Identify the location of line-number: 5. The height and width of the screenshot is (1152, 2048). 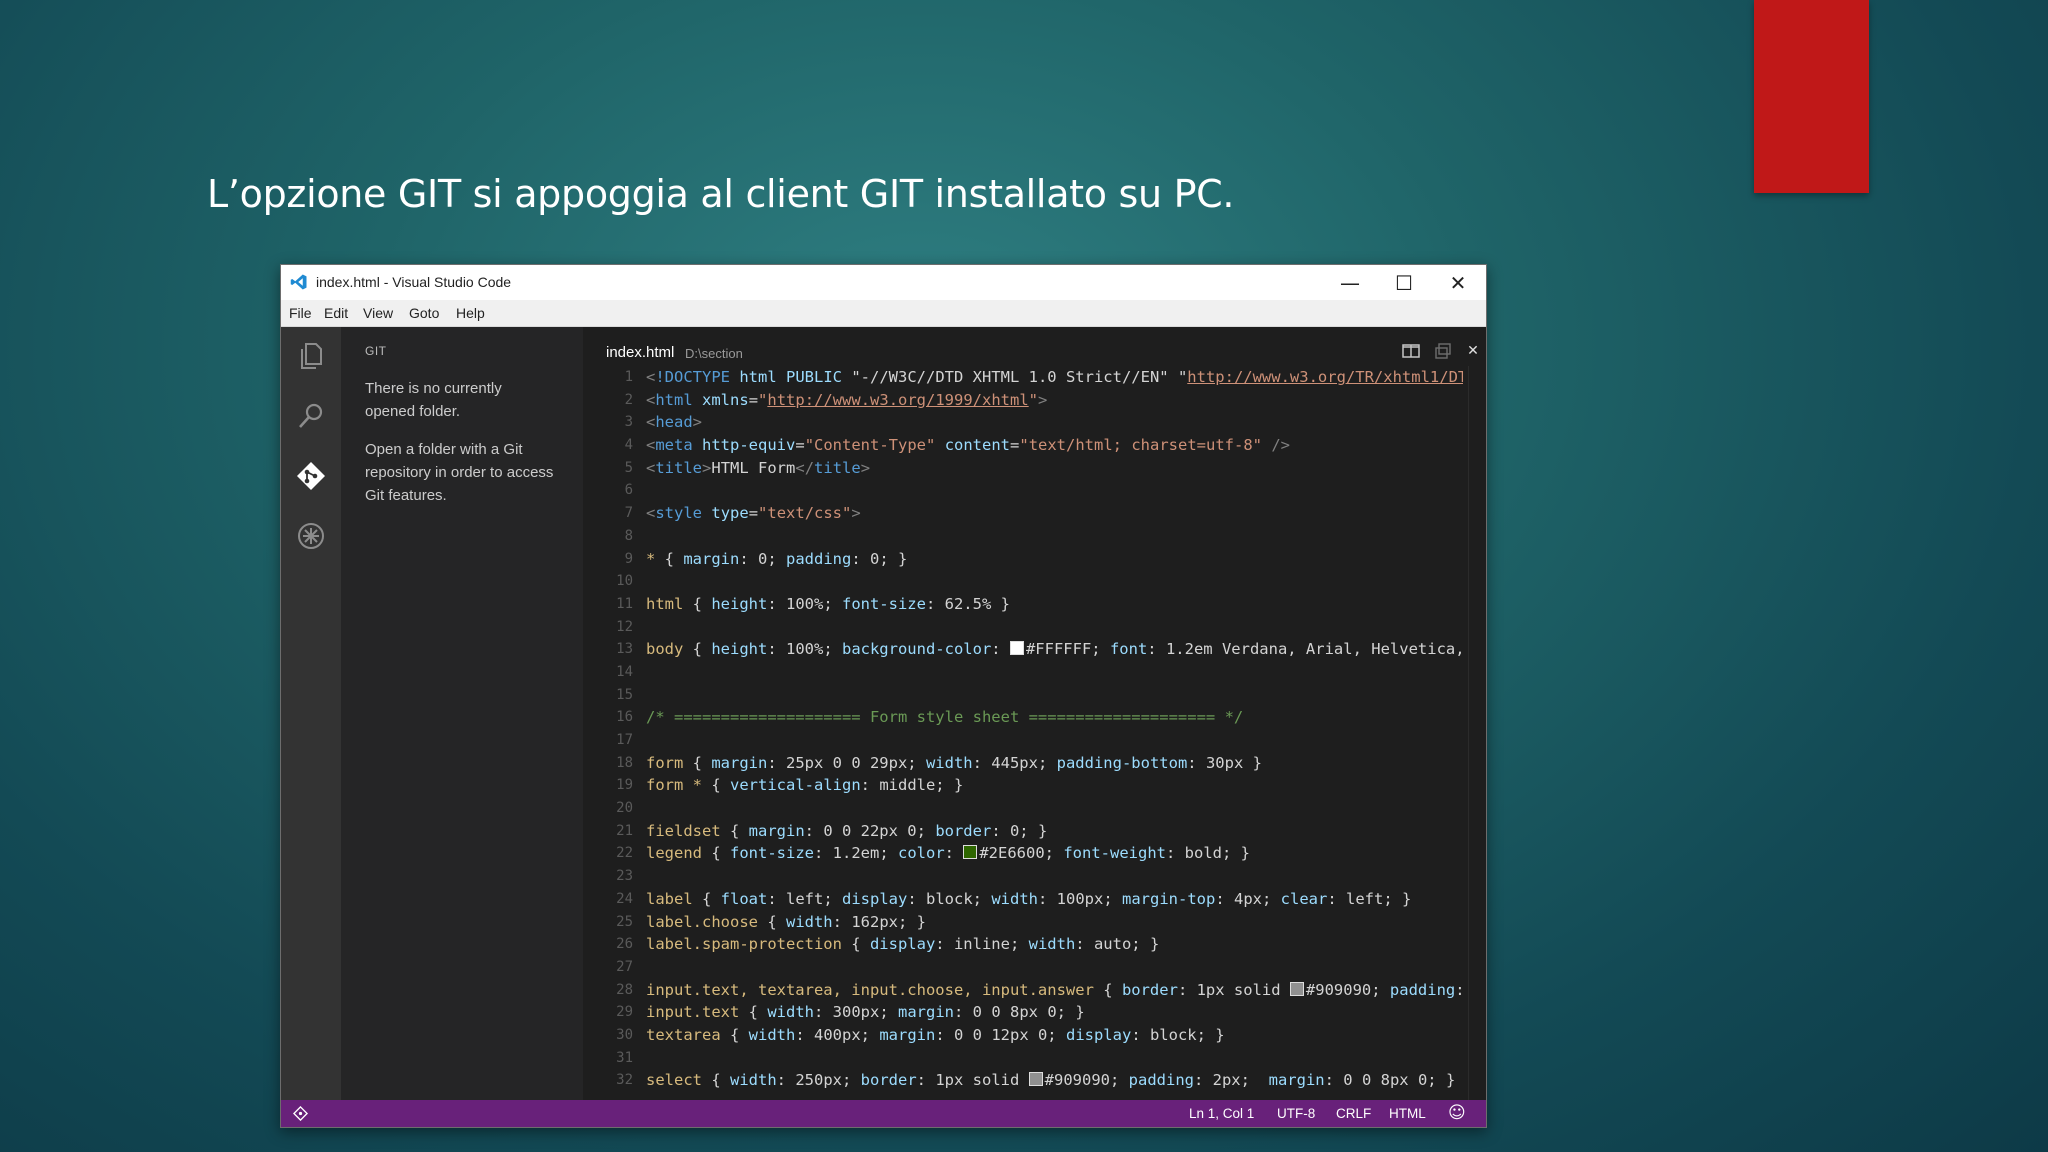
(628, 467).